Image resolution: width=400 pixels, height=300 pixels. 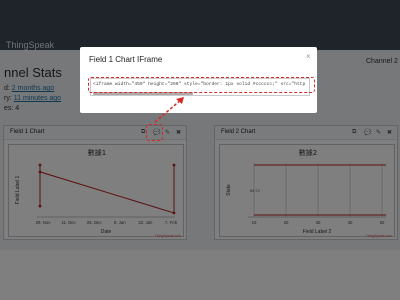 I want to click on annotation-arrow, so click(x=169, y=110).